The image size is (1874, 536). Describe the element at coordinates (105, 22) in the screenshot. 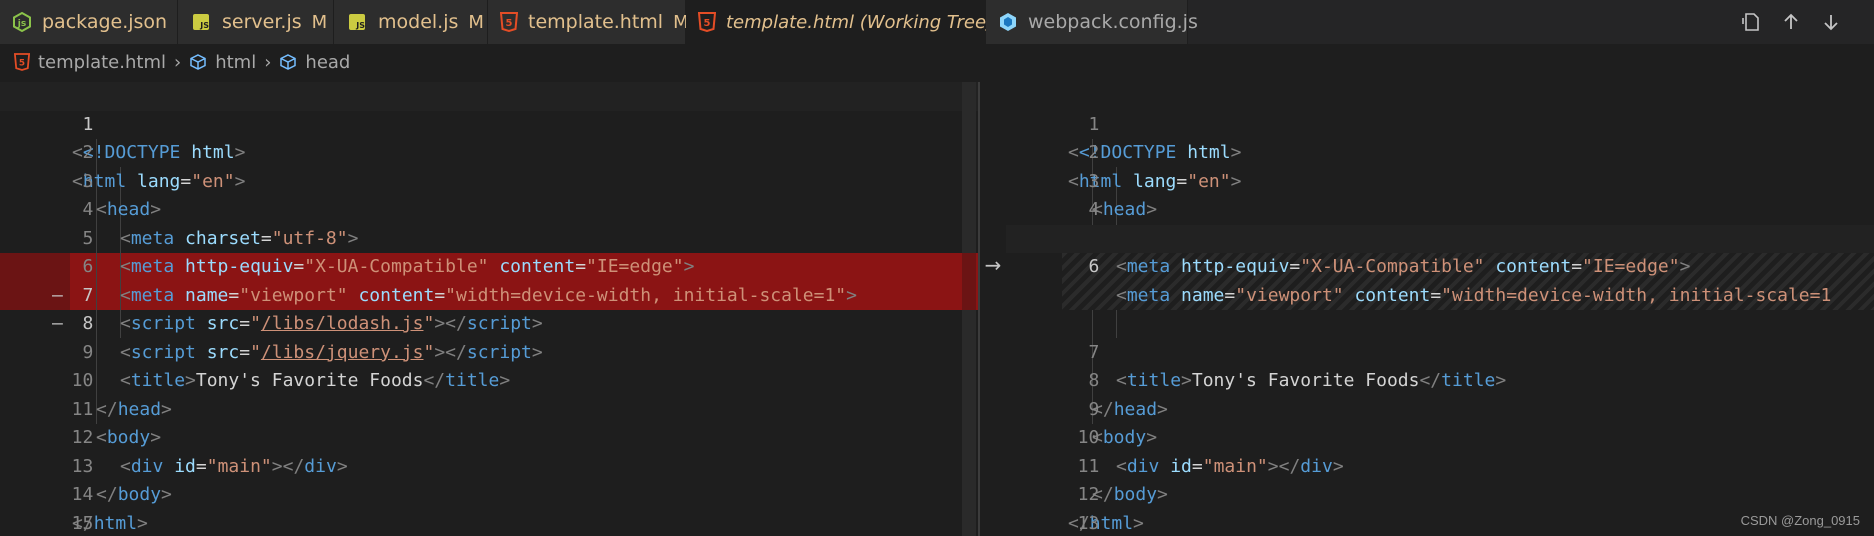

I see `tab-label: package.json` at that location.